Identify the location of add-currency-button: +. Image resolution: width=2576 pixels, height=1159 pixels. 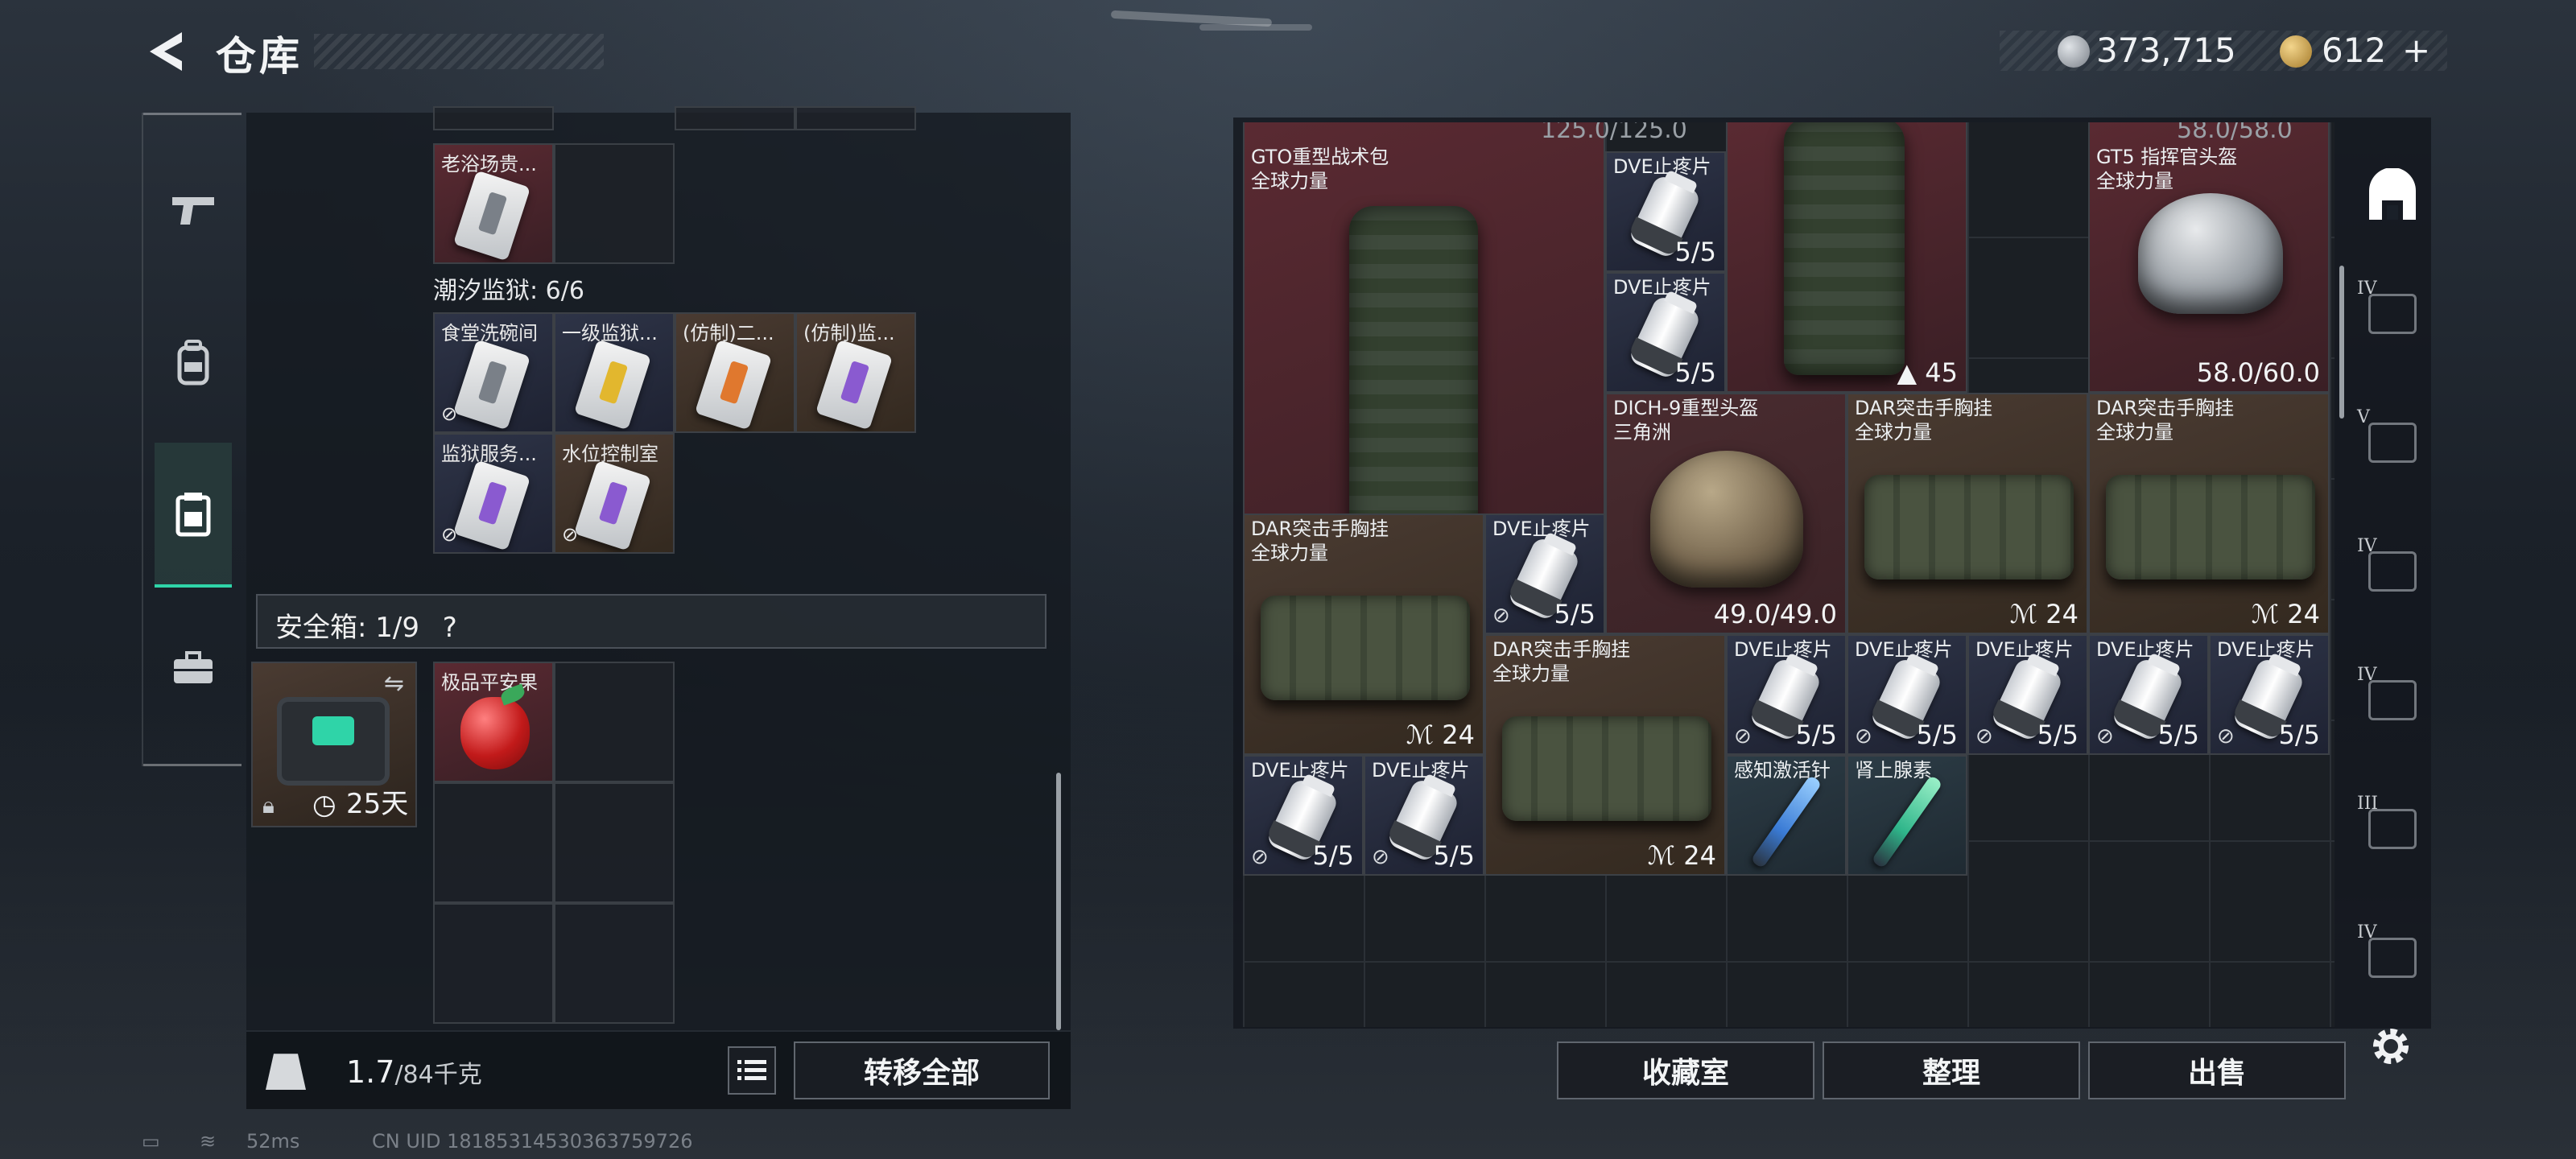
(2416, 50).